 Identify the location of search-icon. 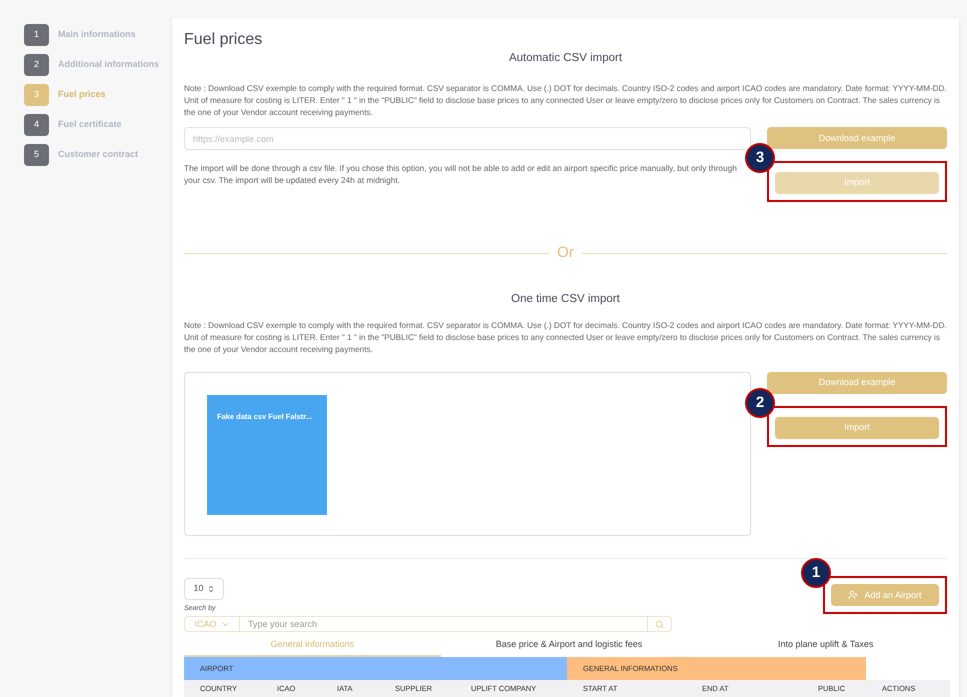
(659, 624).